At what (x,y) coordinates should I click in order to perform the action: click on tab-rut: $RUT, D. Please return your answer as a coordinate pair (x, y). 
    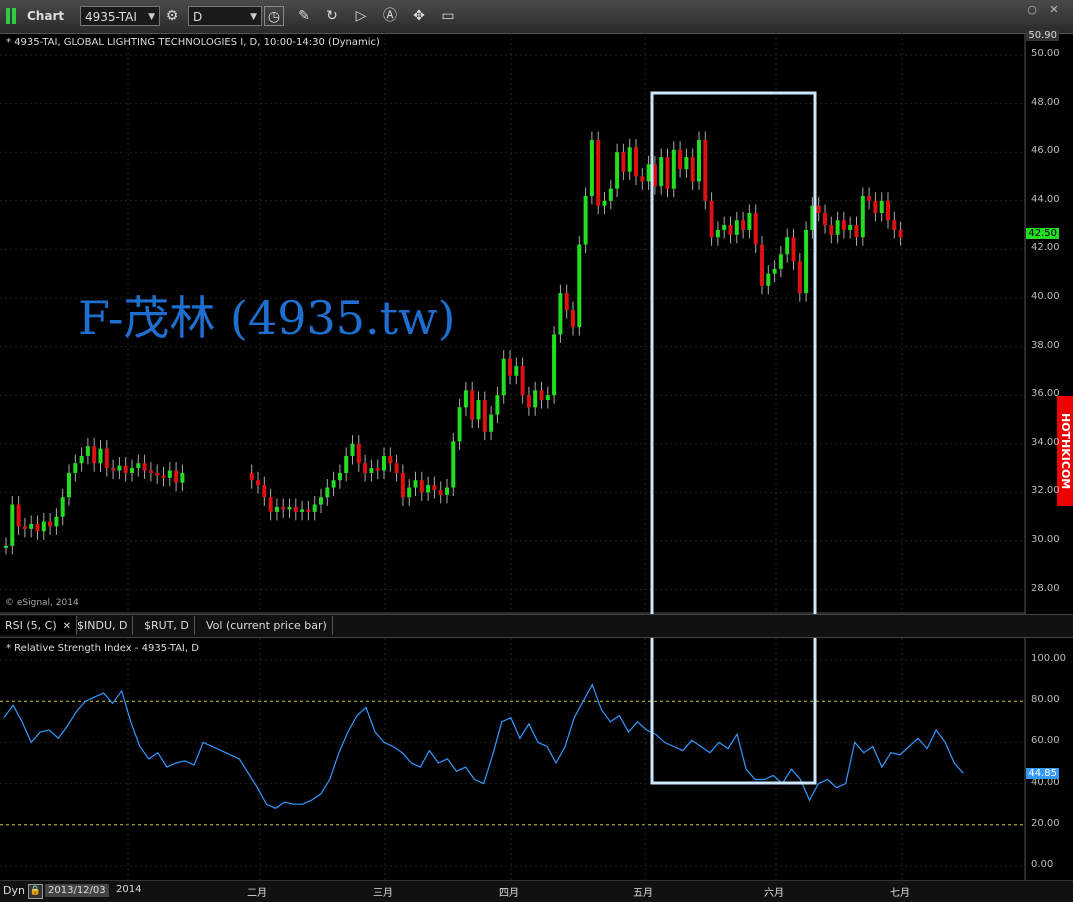
    Looking at the image, I should click on (167, 625).